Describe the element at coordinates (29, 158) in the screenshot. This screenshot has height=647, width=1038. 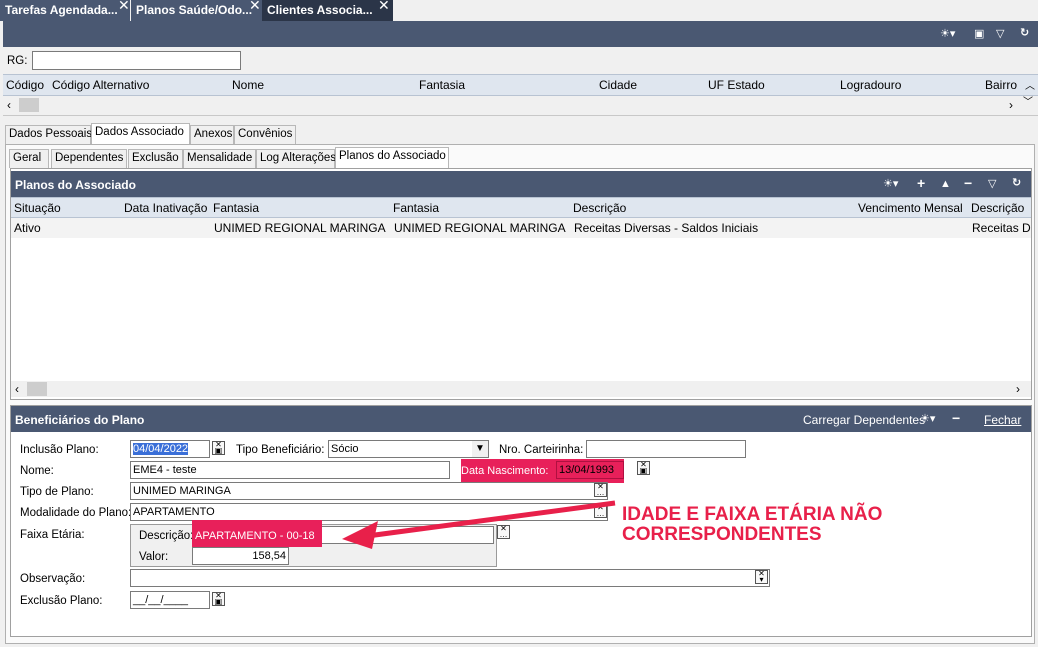
I see `subtab-geral: Geral` at that location.